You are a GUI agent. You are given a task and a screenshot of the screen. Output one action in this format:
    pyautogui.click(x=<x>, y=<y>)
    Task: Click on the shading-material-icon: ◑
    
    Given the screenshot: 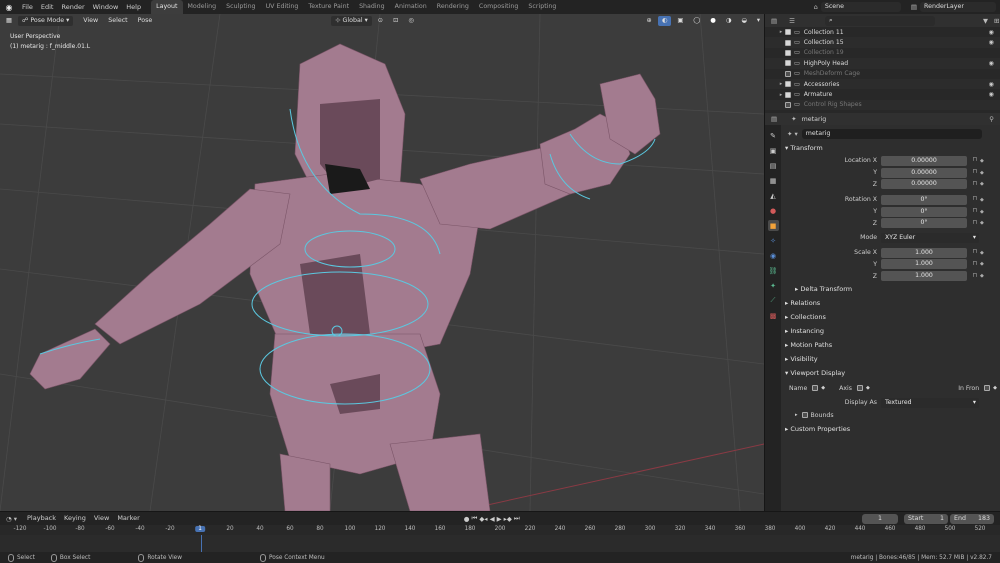 What is the action you would take?
    pyautogui.click(x=729, y=21)
    